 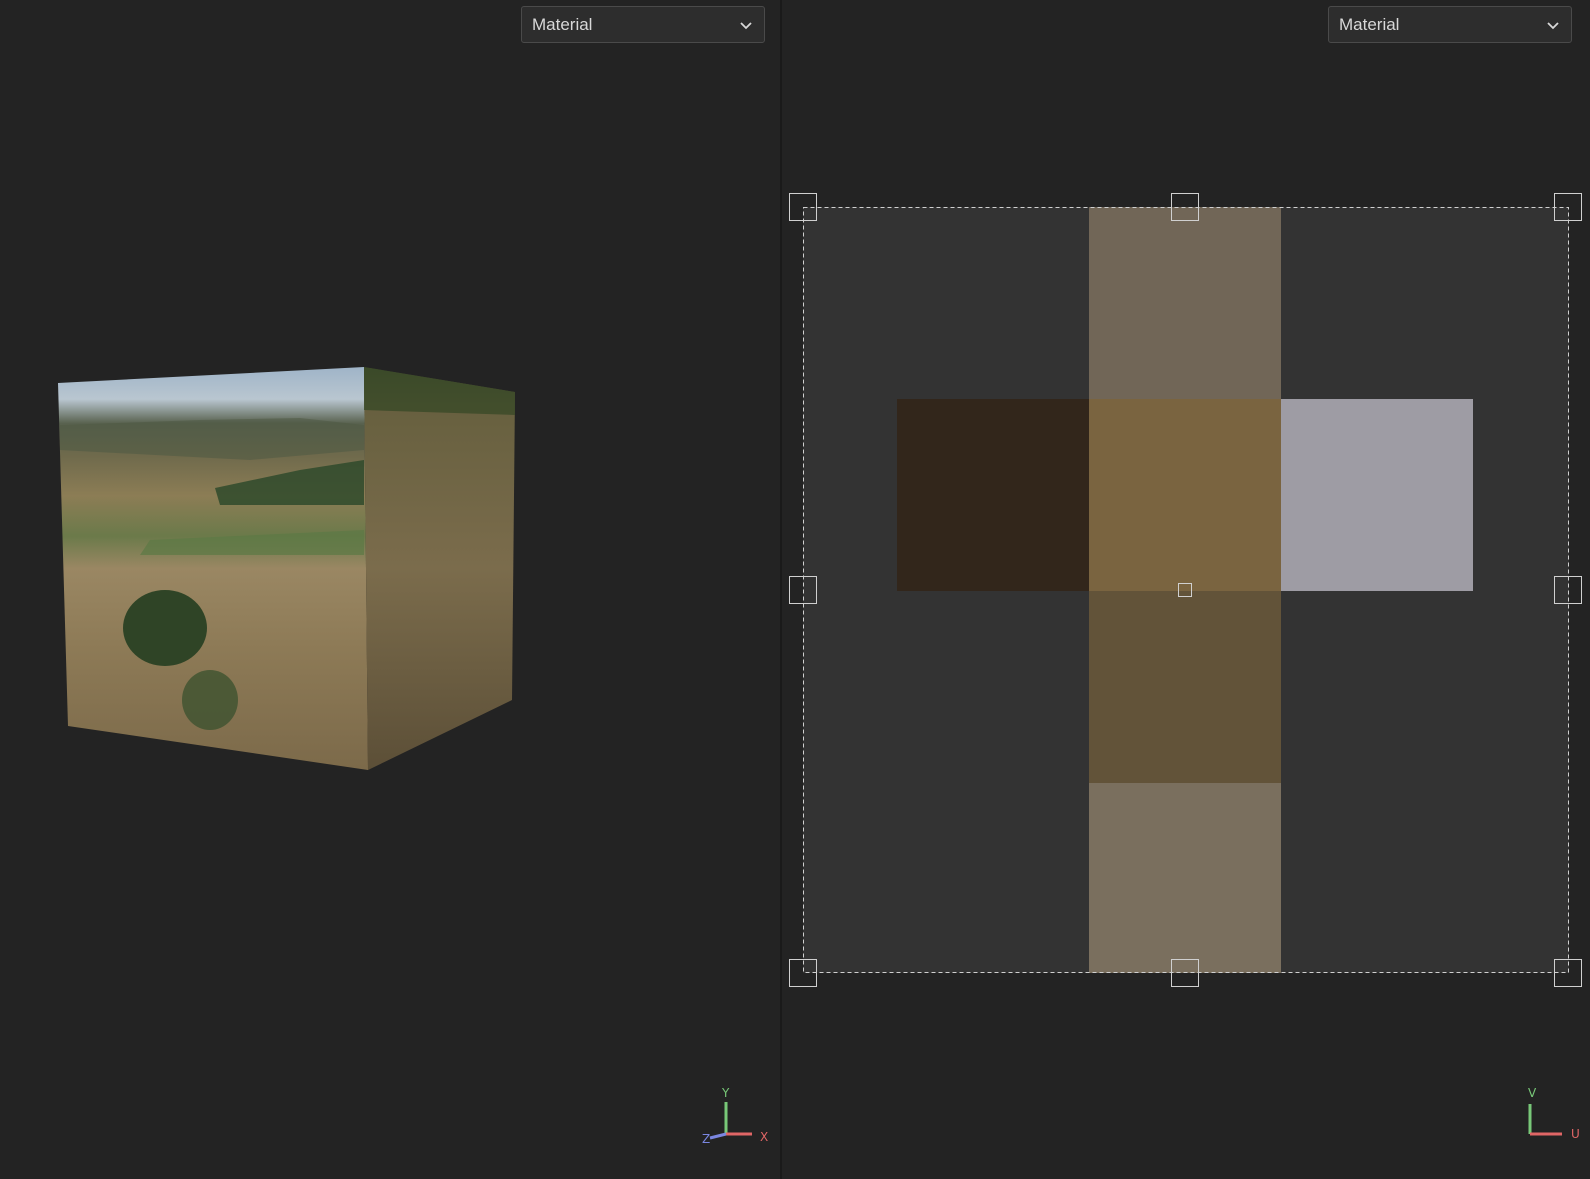 What do you see at coordinates (726, 1093) in the screenshot?
I see `y-axis-label: Y` at bounding box center [726, 1093].